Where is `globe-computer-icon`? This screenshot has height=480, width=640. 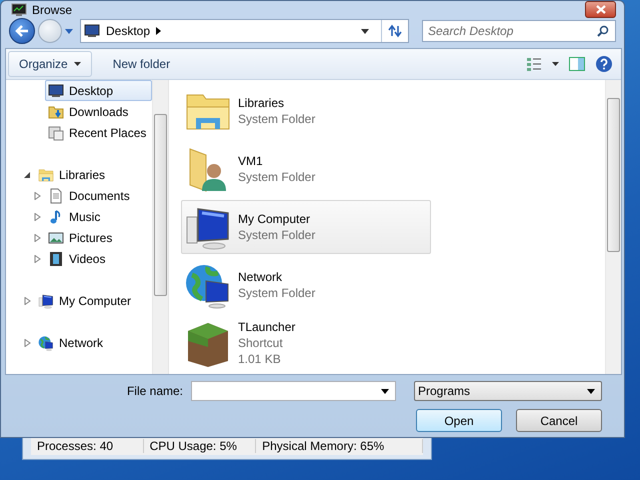 globe-computer-icon is located at coordinates (46, 342).